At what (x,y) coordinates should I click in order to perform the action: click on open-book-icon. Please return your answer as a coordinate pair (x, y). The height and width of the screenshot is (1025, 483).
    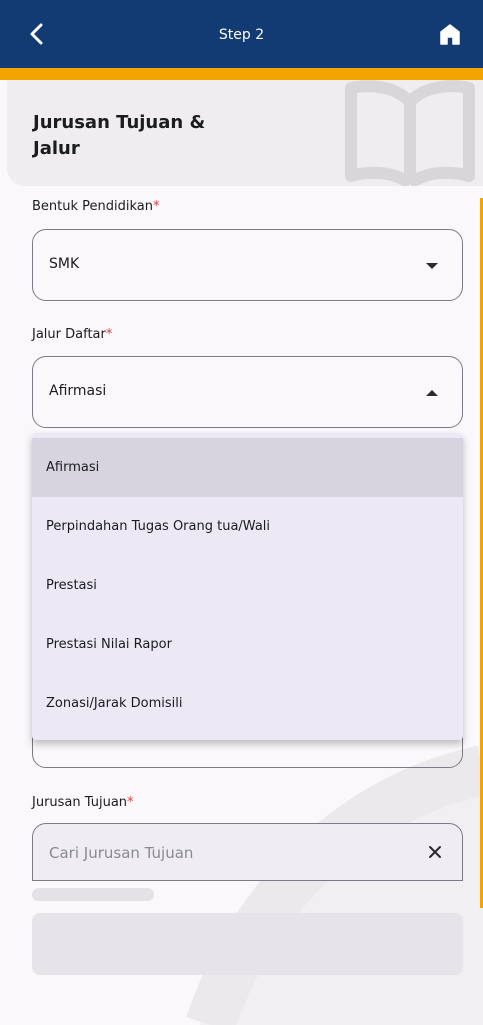
    Looking at the image, I should click on (410, 133).